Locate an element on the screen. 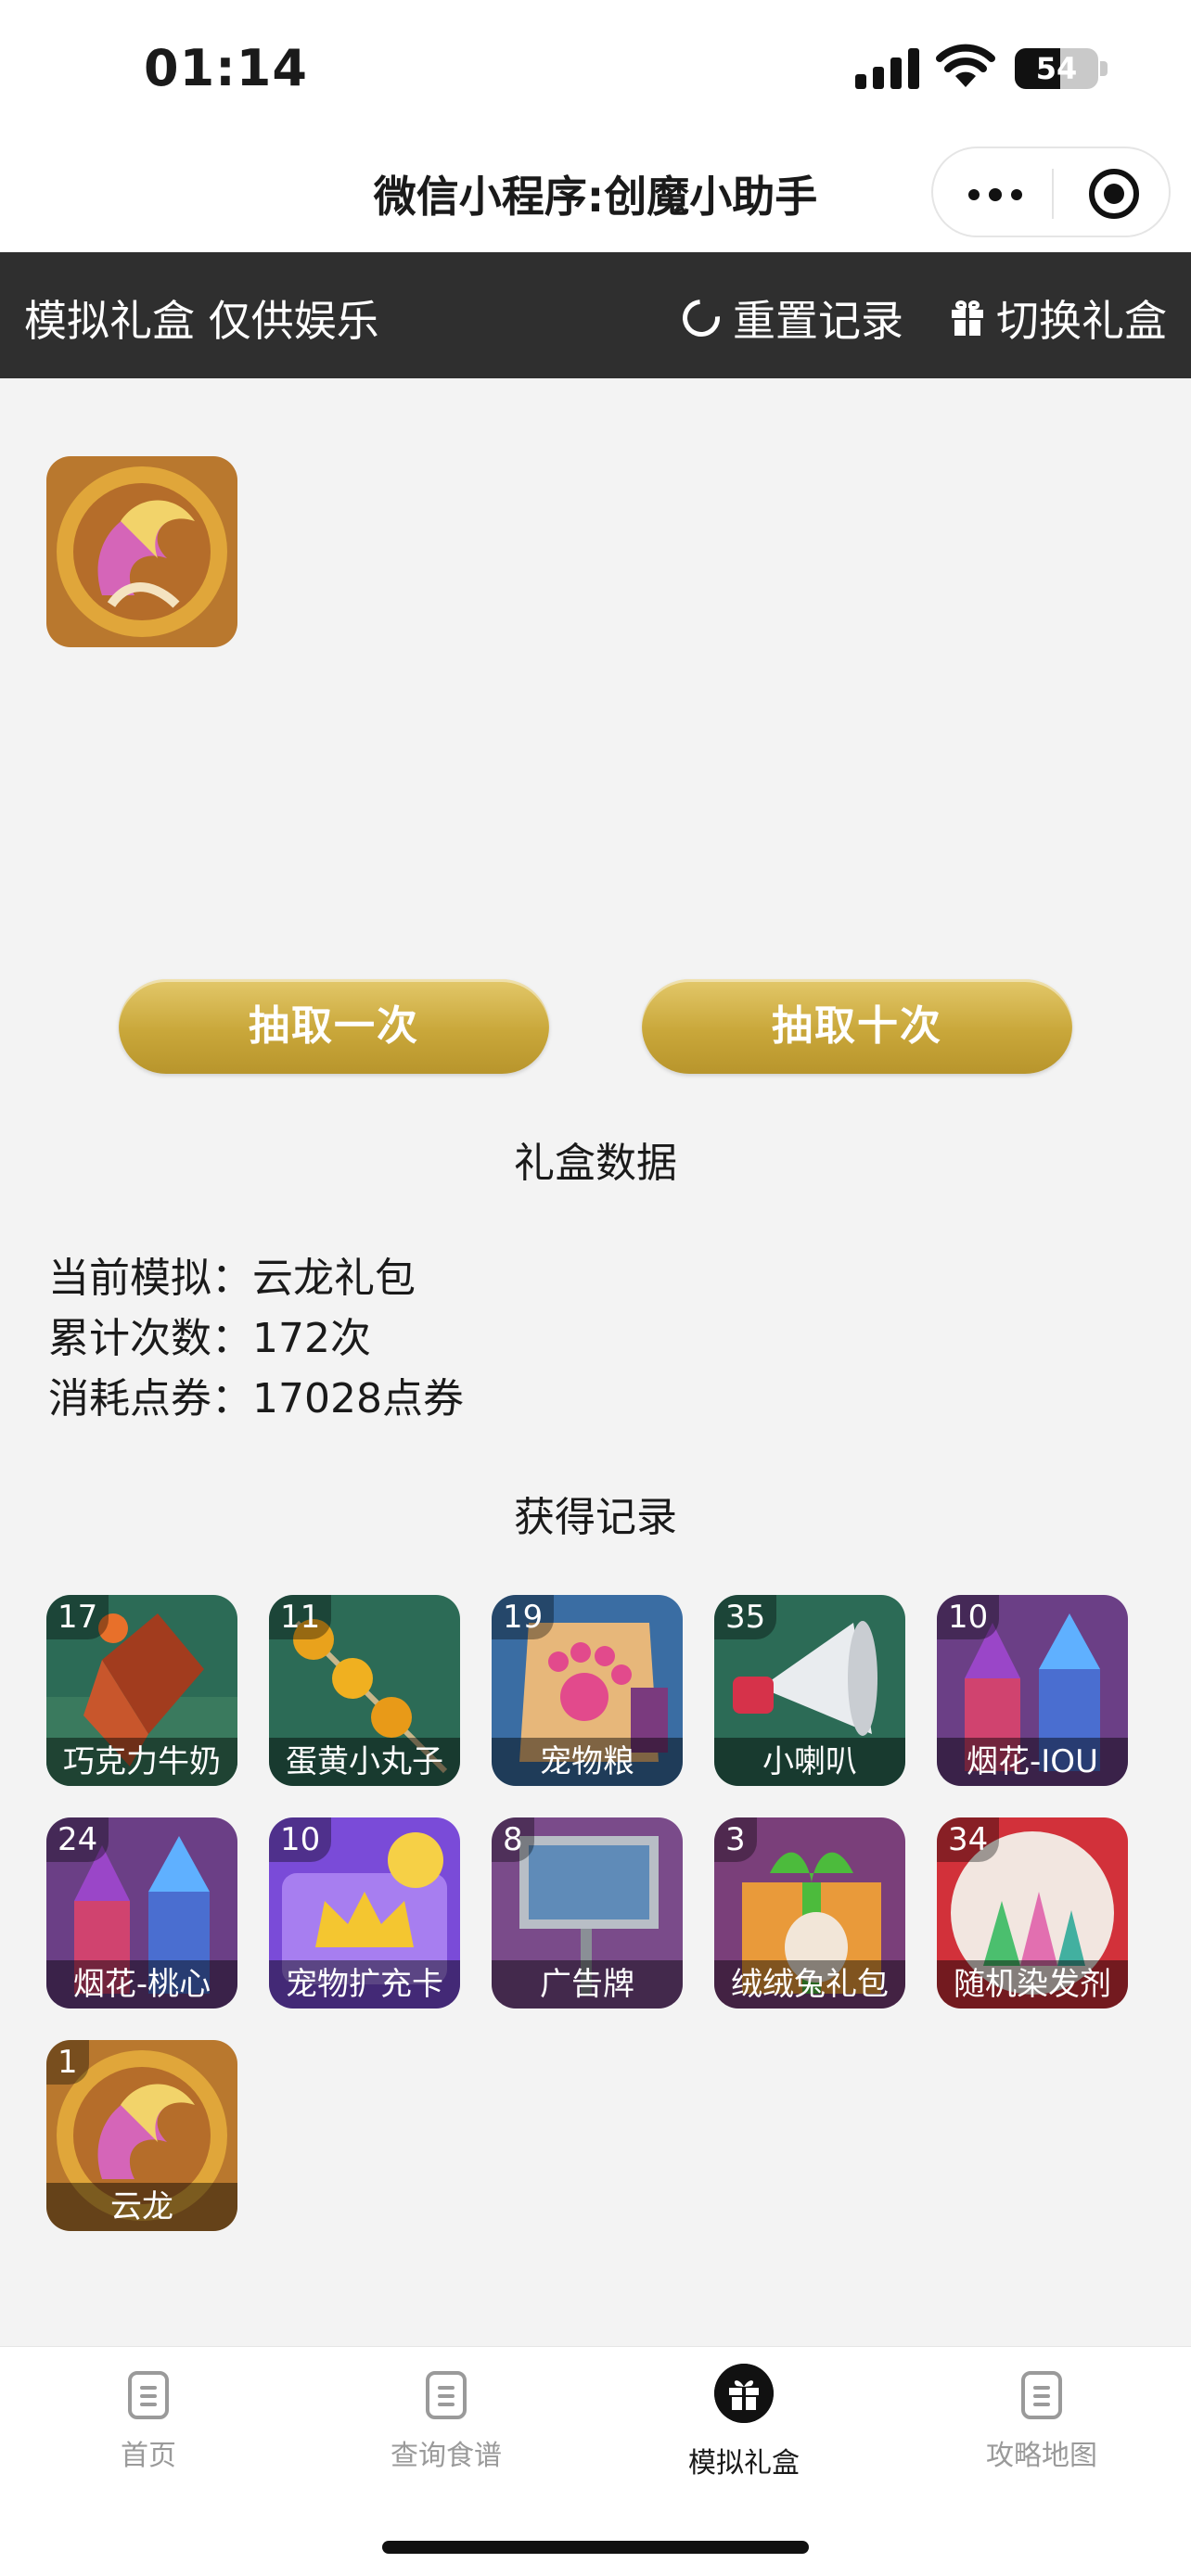  stat-count: 累计次数： 172次 is located at coordinates (256, 1338).